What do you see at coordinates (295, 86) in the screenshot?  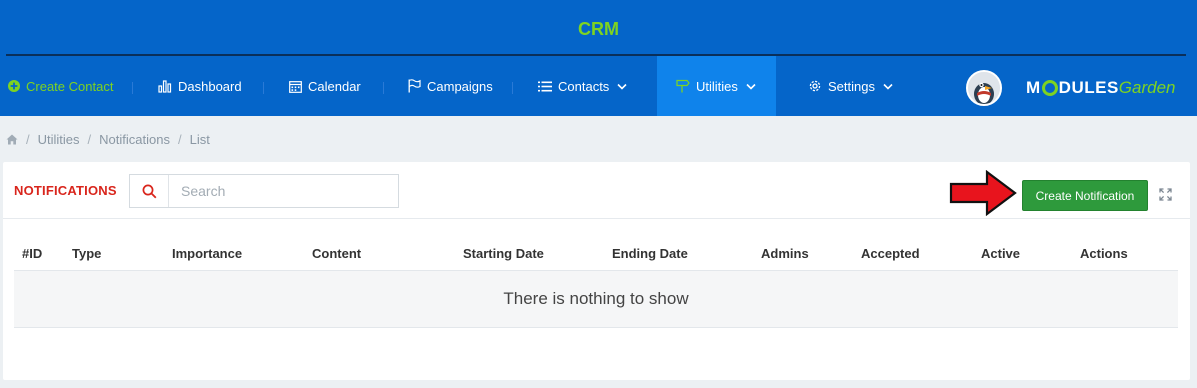 I see `calendar-icon` at bounding box center [295, 86].